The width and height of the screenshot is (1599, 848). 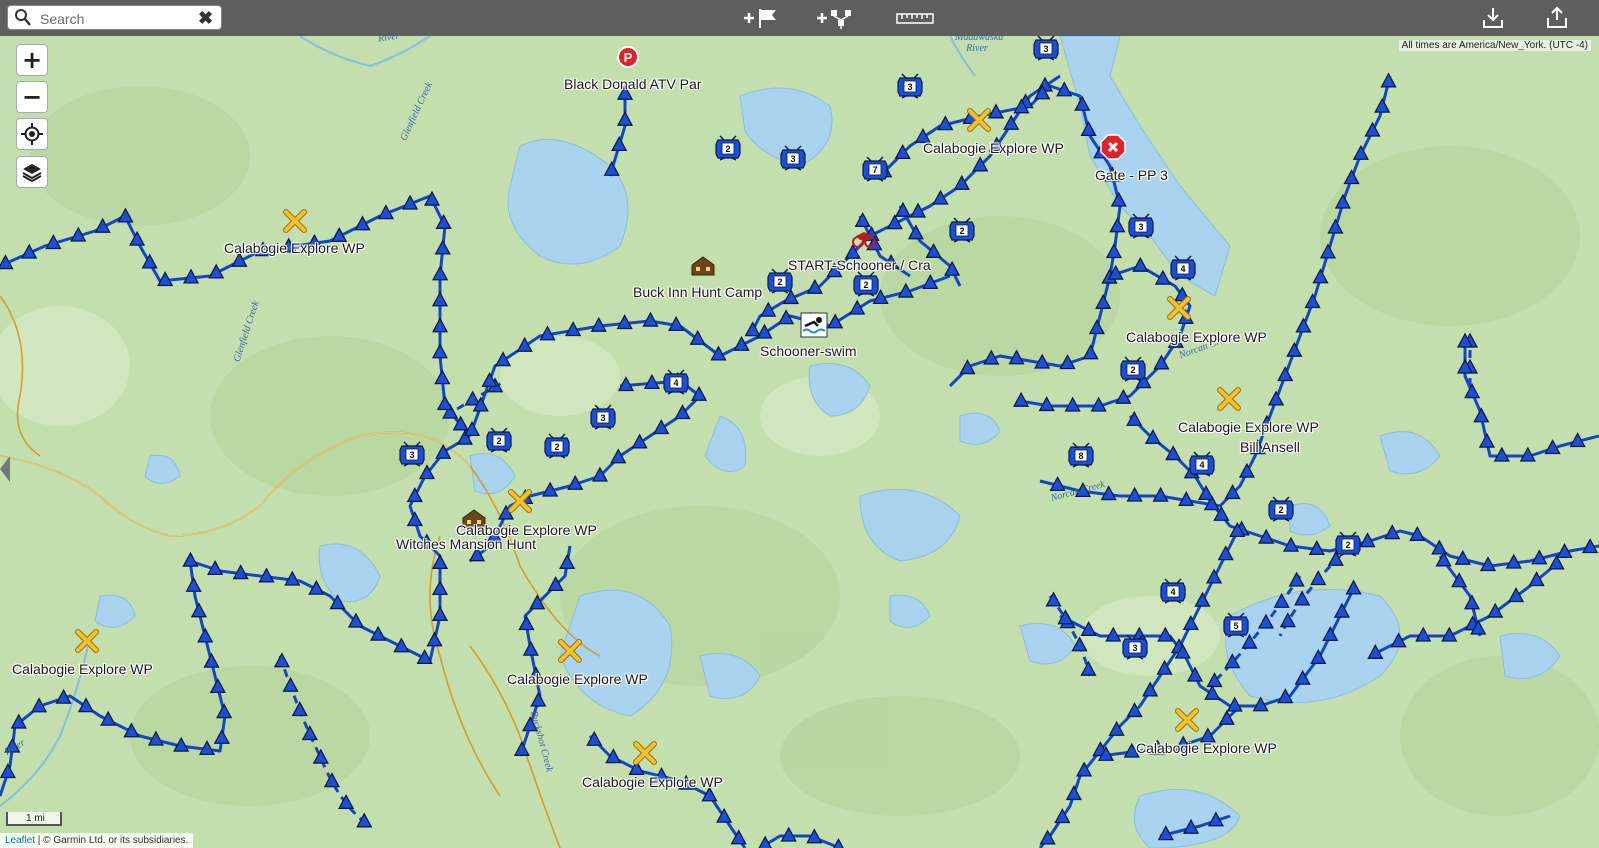 I want to click on attribution-text: | © Garmin Ltd. or its subsidiaries., so click(x=112, y=840).